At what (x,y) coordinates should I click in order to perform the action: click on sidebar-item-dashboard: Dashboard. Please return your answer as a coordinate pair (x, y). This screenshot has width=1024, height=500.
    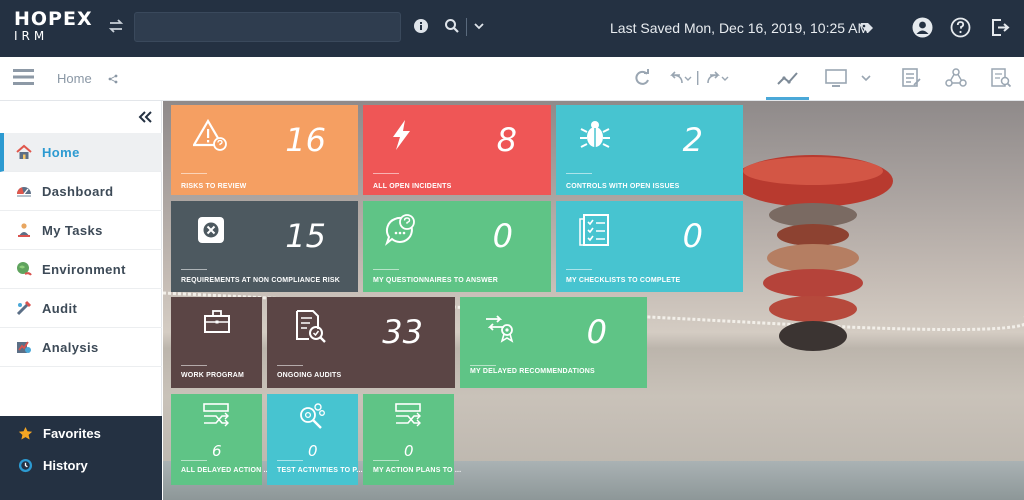
    Looking at the image, I should click on (81, 191).